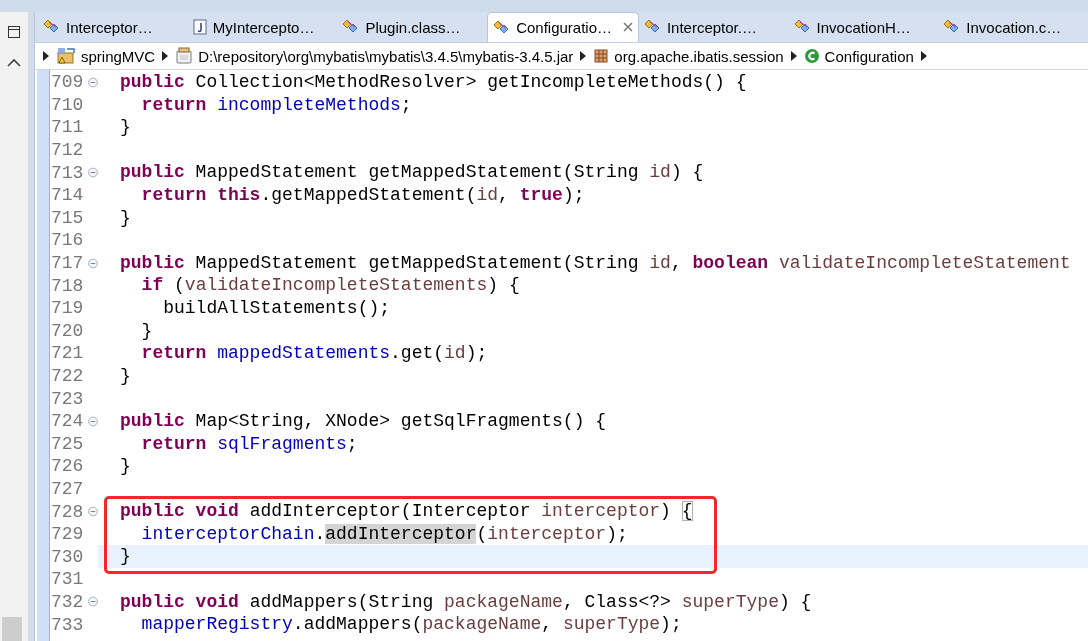 The image size is (1088, 641). What do you see at coordinates (66, 56) in the screenshot?
I see `project-icon` at bounding box center [66, 56].